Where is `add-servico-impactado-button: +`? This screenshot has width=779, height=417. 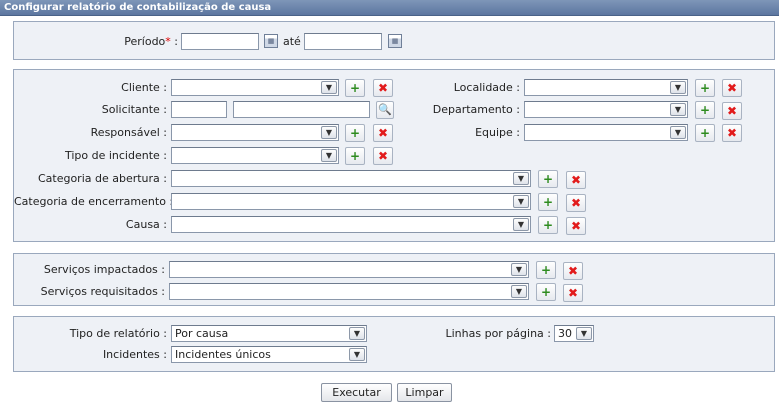
add-servico-impactado-button: + is located at coordinates (546, 270).